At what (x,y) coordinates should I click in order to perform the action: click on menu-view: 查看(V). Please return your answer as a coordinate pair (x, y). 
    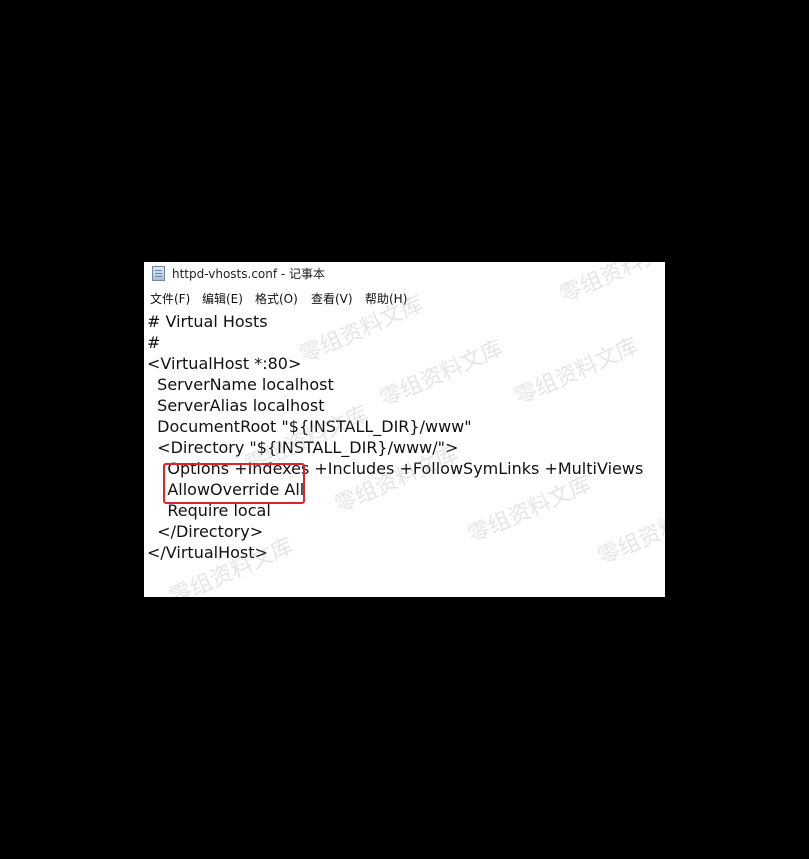
    Looking at the image, I should click on (332, 299).